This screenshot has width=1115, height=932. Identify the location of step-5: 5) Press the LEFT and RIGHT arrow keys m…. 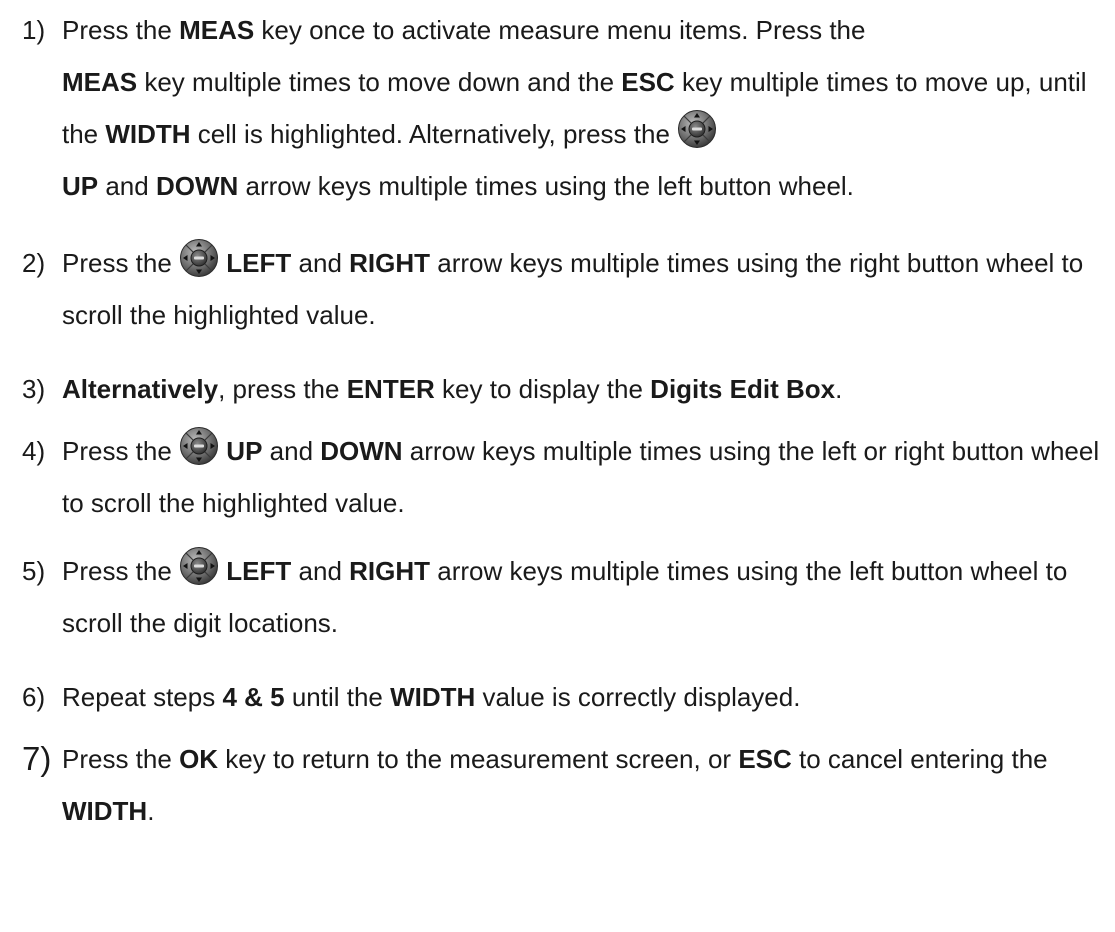
(564, 597).